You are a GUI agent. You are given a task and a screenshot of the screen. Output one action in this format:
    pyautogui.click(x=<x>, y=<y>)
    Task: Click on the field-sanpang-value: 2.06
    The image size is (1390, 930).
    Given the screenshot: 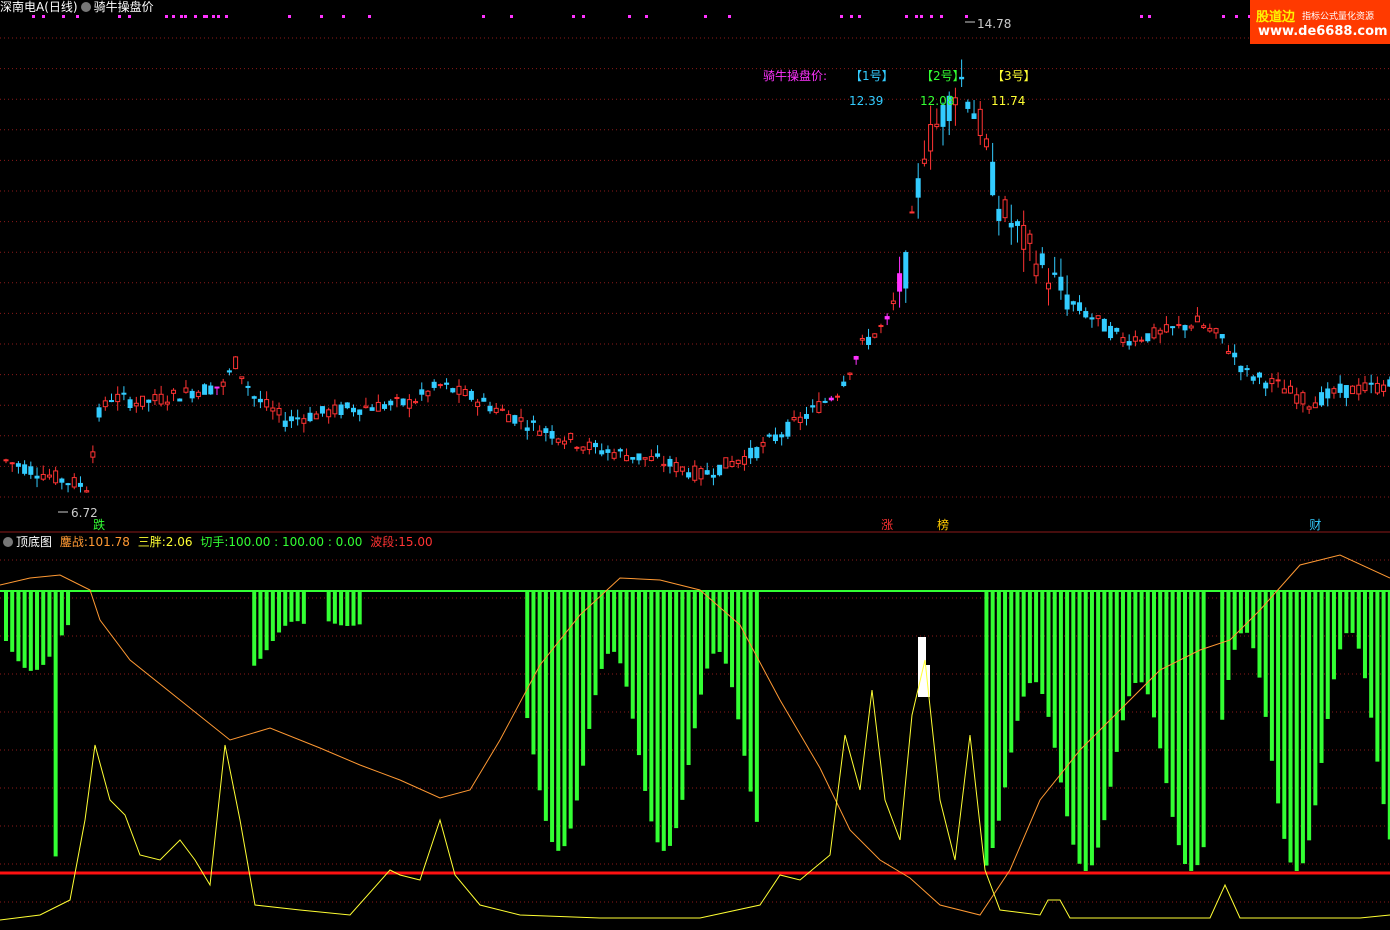 What is the action you would take?
    pyautogui.click(x=179, y=542)
    